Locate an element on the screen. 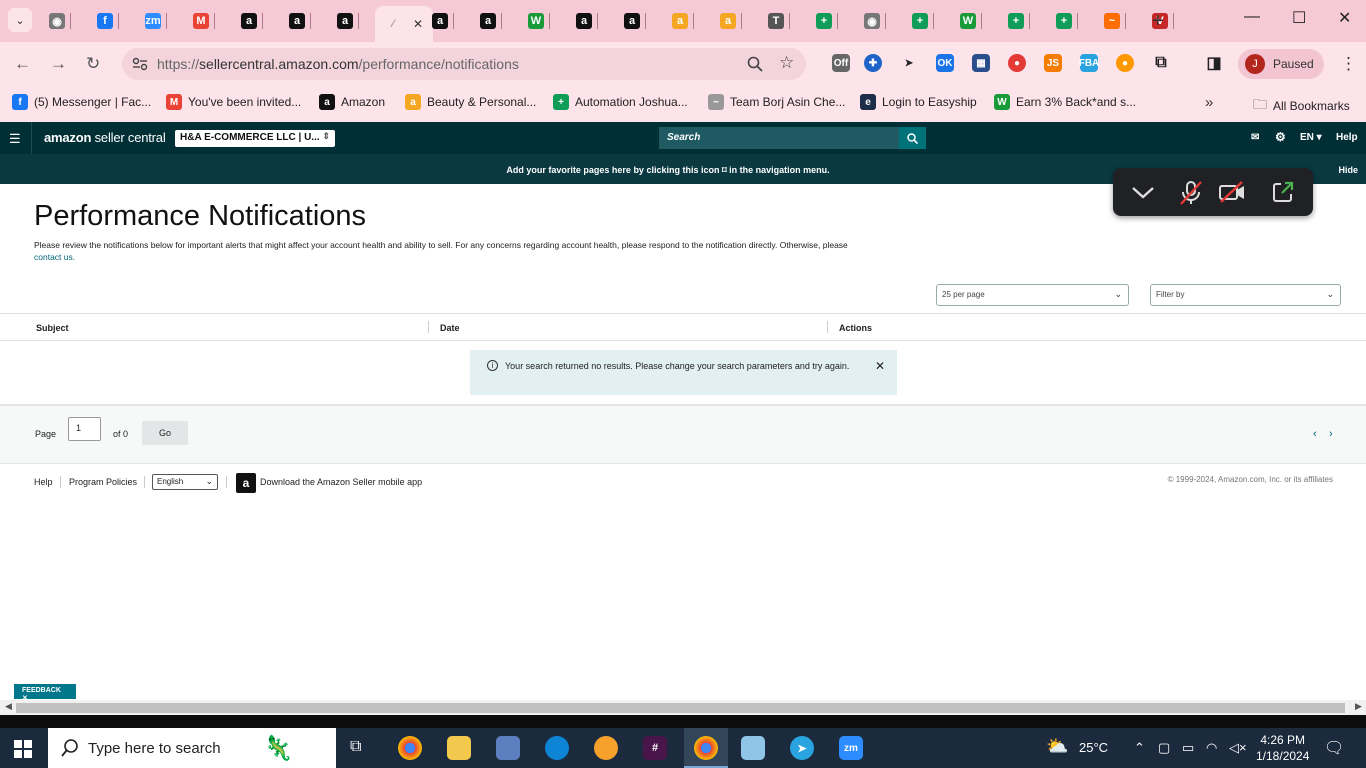 The width and height of the screenshot is (1366, 768). scroll-right-icon: ▶ is located at coordinates (1358, 706).